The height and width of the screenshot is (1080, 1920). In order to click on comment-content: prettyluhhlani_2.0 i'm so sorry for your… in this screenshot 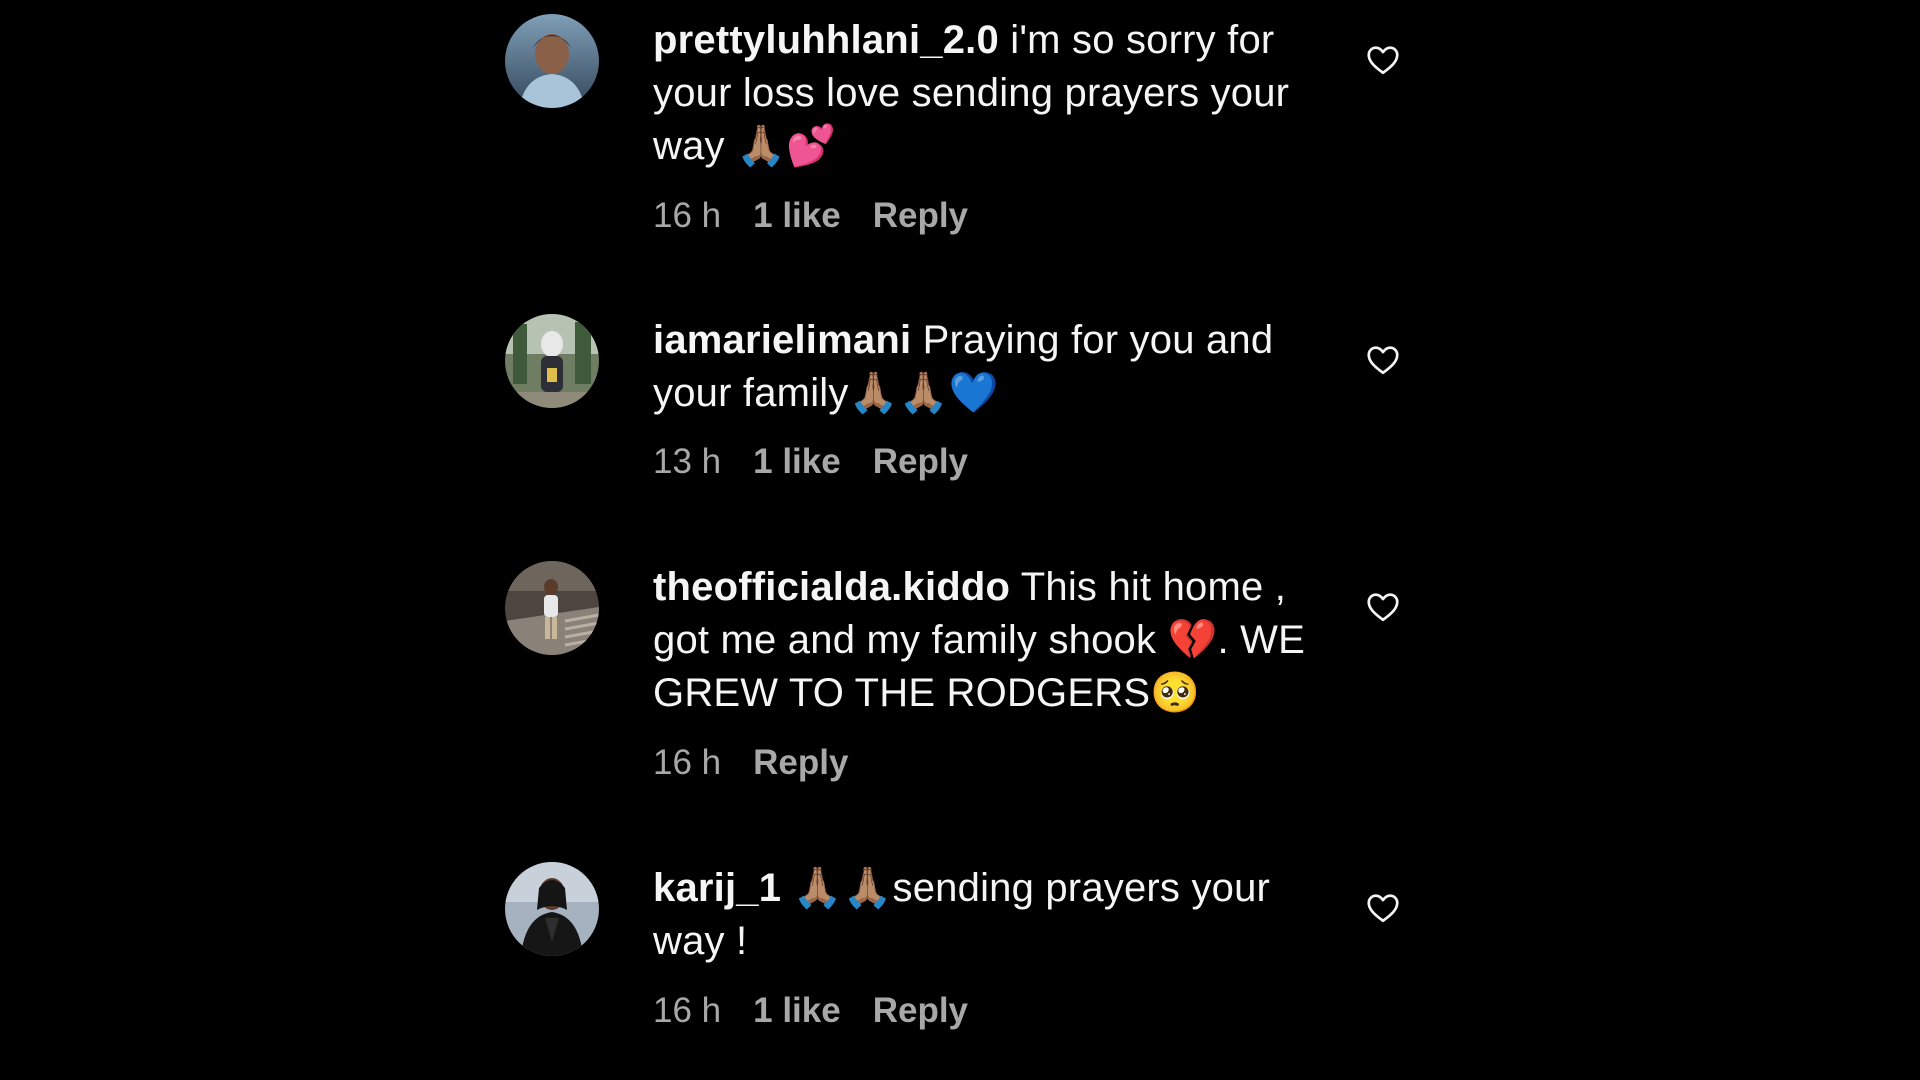, I will do `click(990, 125)`.